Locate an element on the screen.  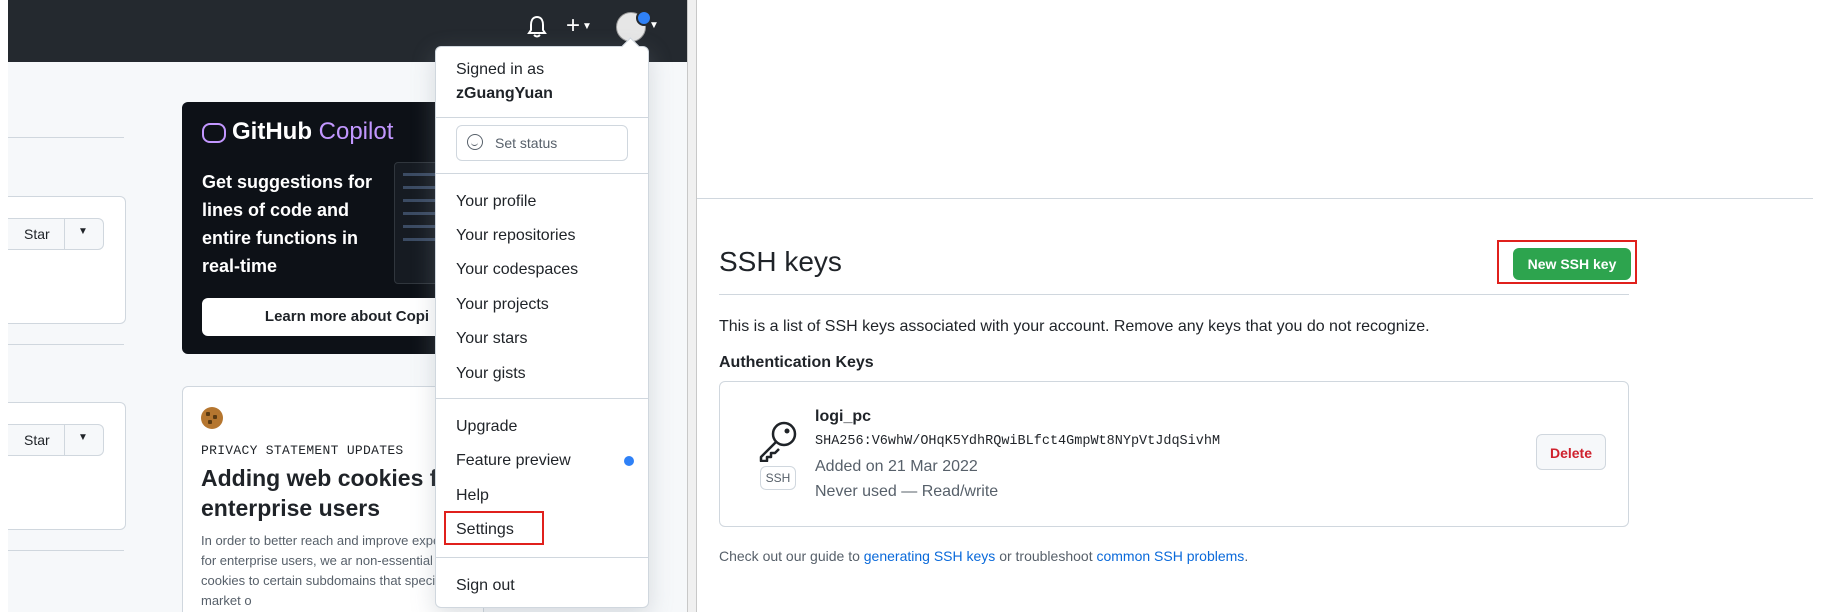
create-new-plus-icon: + ▼ is located at coordinates (579, 26).